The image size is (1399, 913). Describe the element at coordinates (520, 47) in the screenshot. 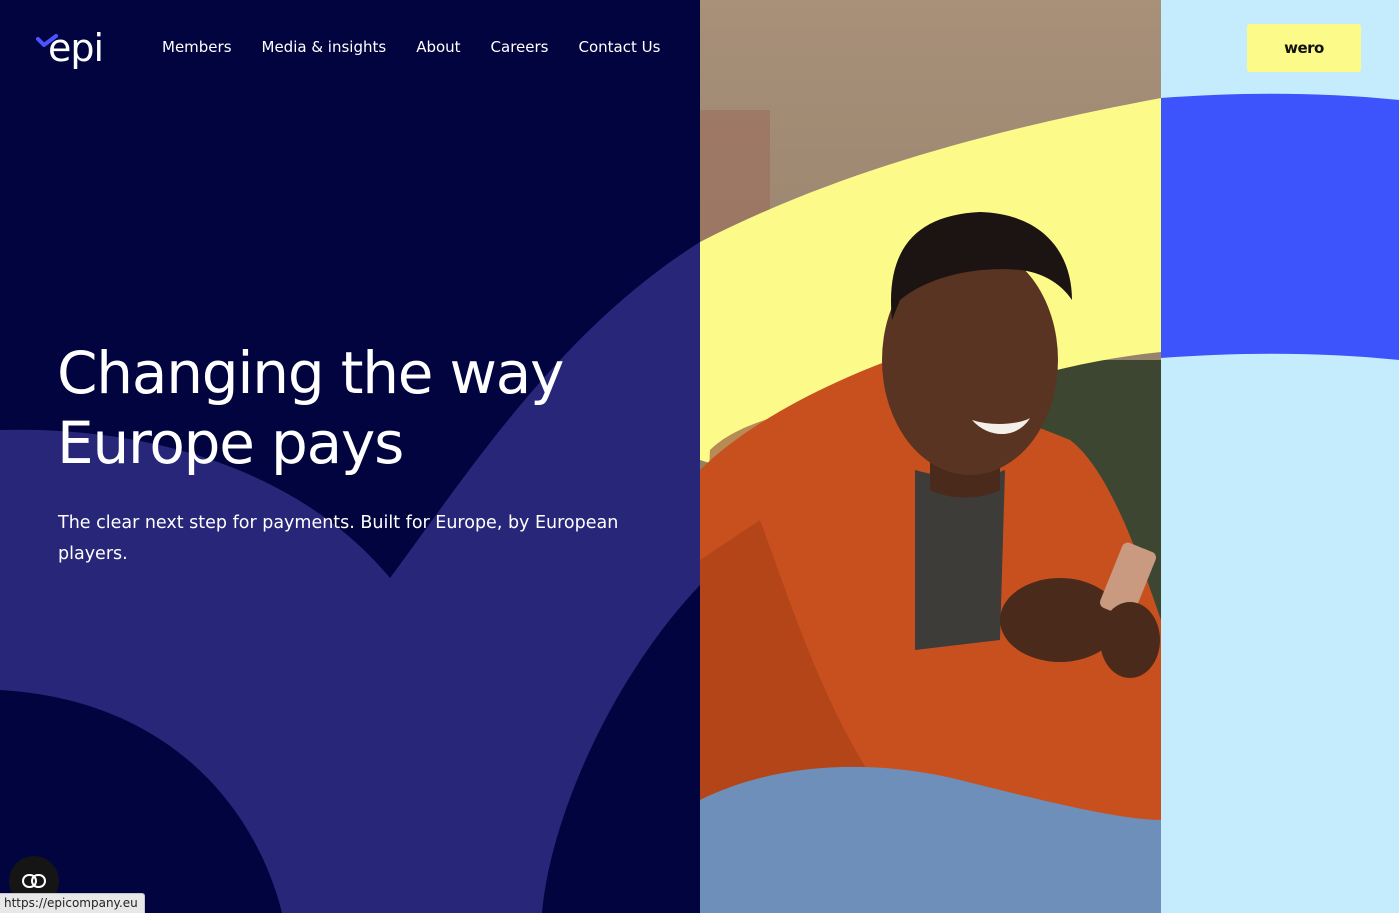

I see `nav-careers: Careers` at that location.